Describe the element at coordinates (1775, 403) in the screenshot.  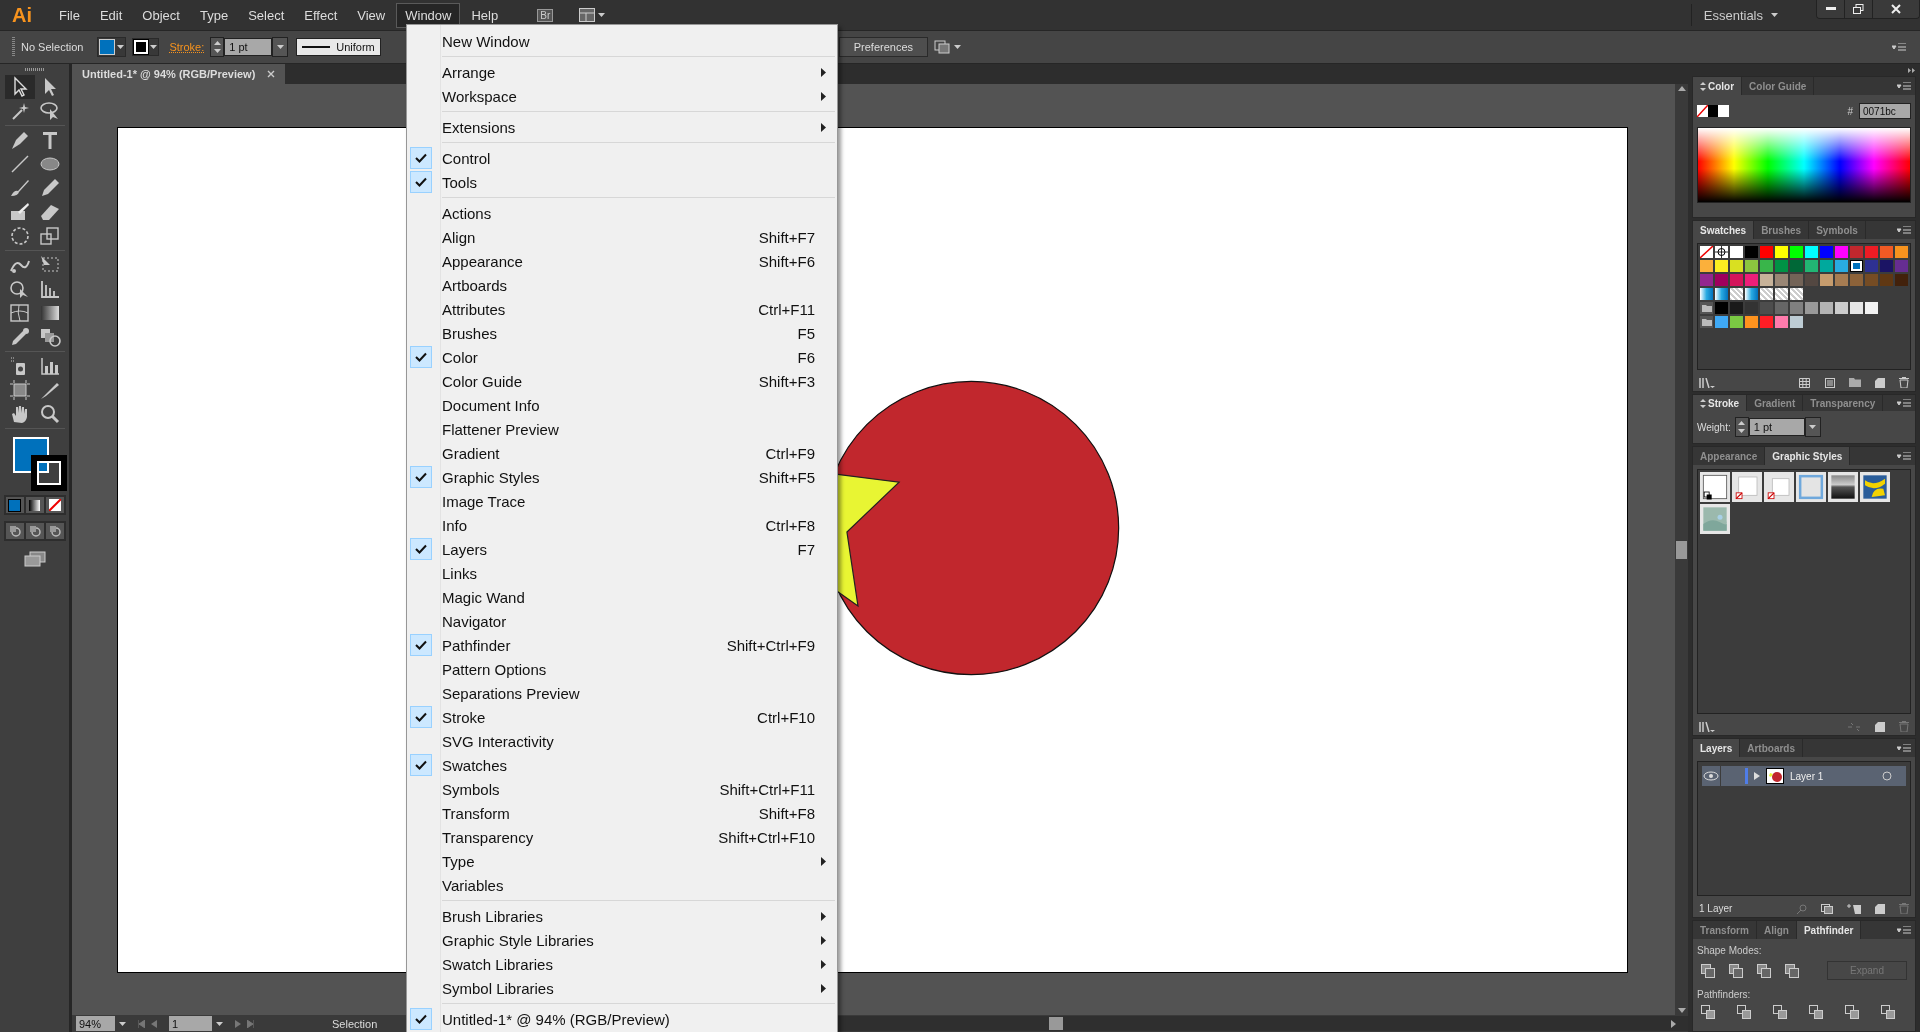
I see `panel-tab: Gradient` at that location.